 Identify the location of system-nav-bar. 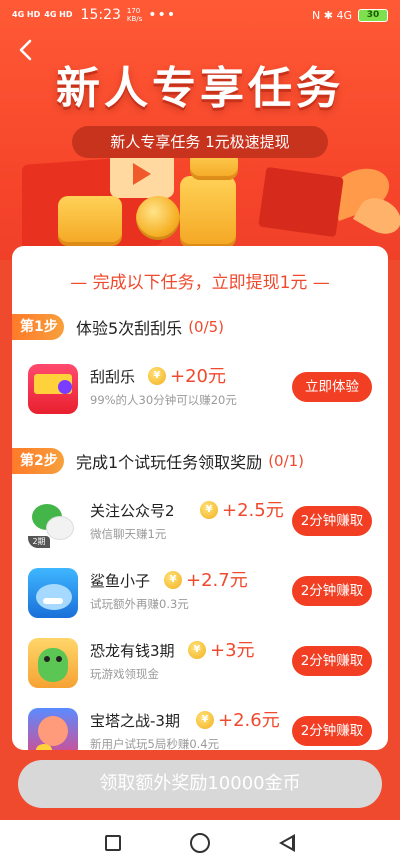
(200, 843).